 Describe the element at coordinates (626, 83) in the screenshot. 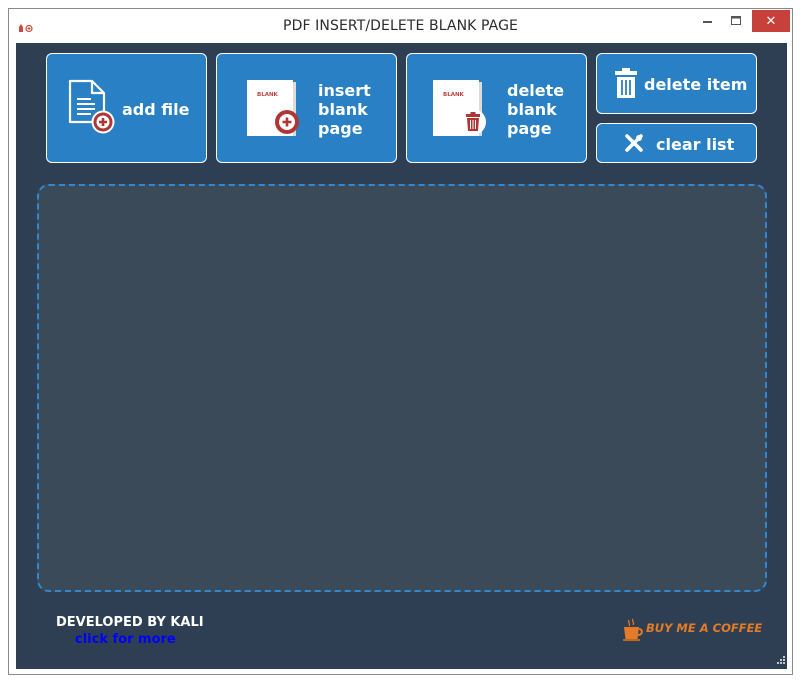

I see `trash-icon` at that location.